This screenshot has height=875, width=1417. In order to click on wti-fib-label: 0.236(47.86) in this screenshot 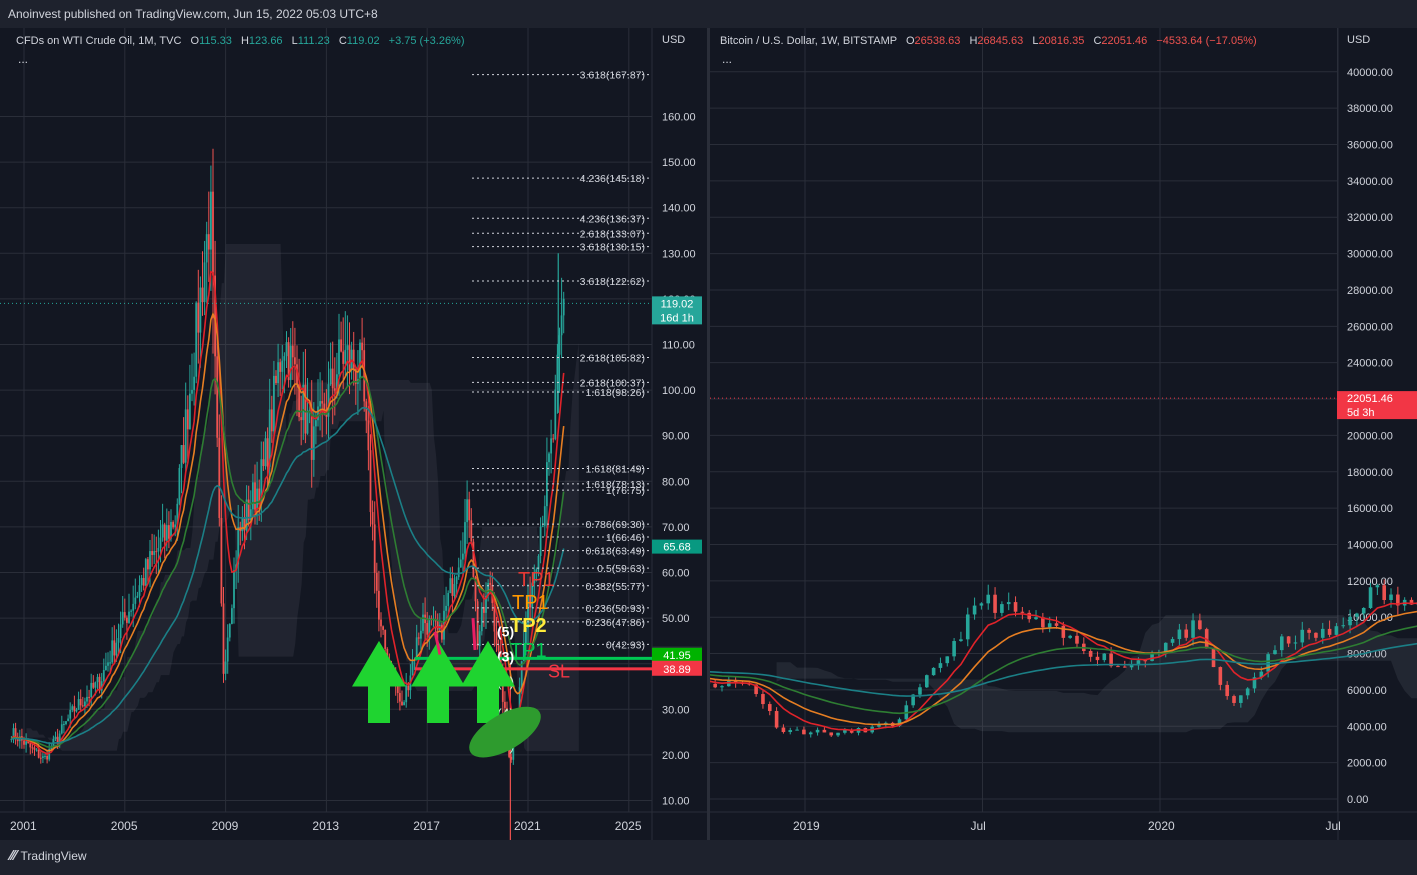, I will do `click(615, 623)`.